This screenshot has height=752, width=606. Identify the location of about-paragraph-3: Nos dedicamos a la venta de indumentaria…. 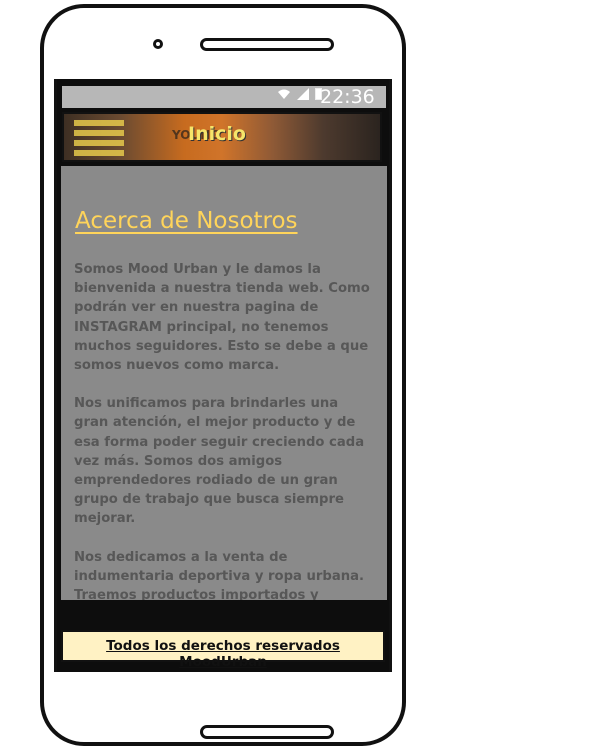
(219, 574).